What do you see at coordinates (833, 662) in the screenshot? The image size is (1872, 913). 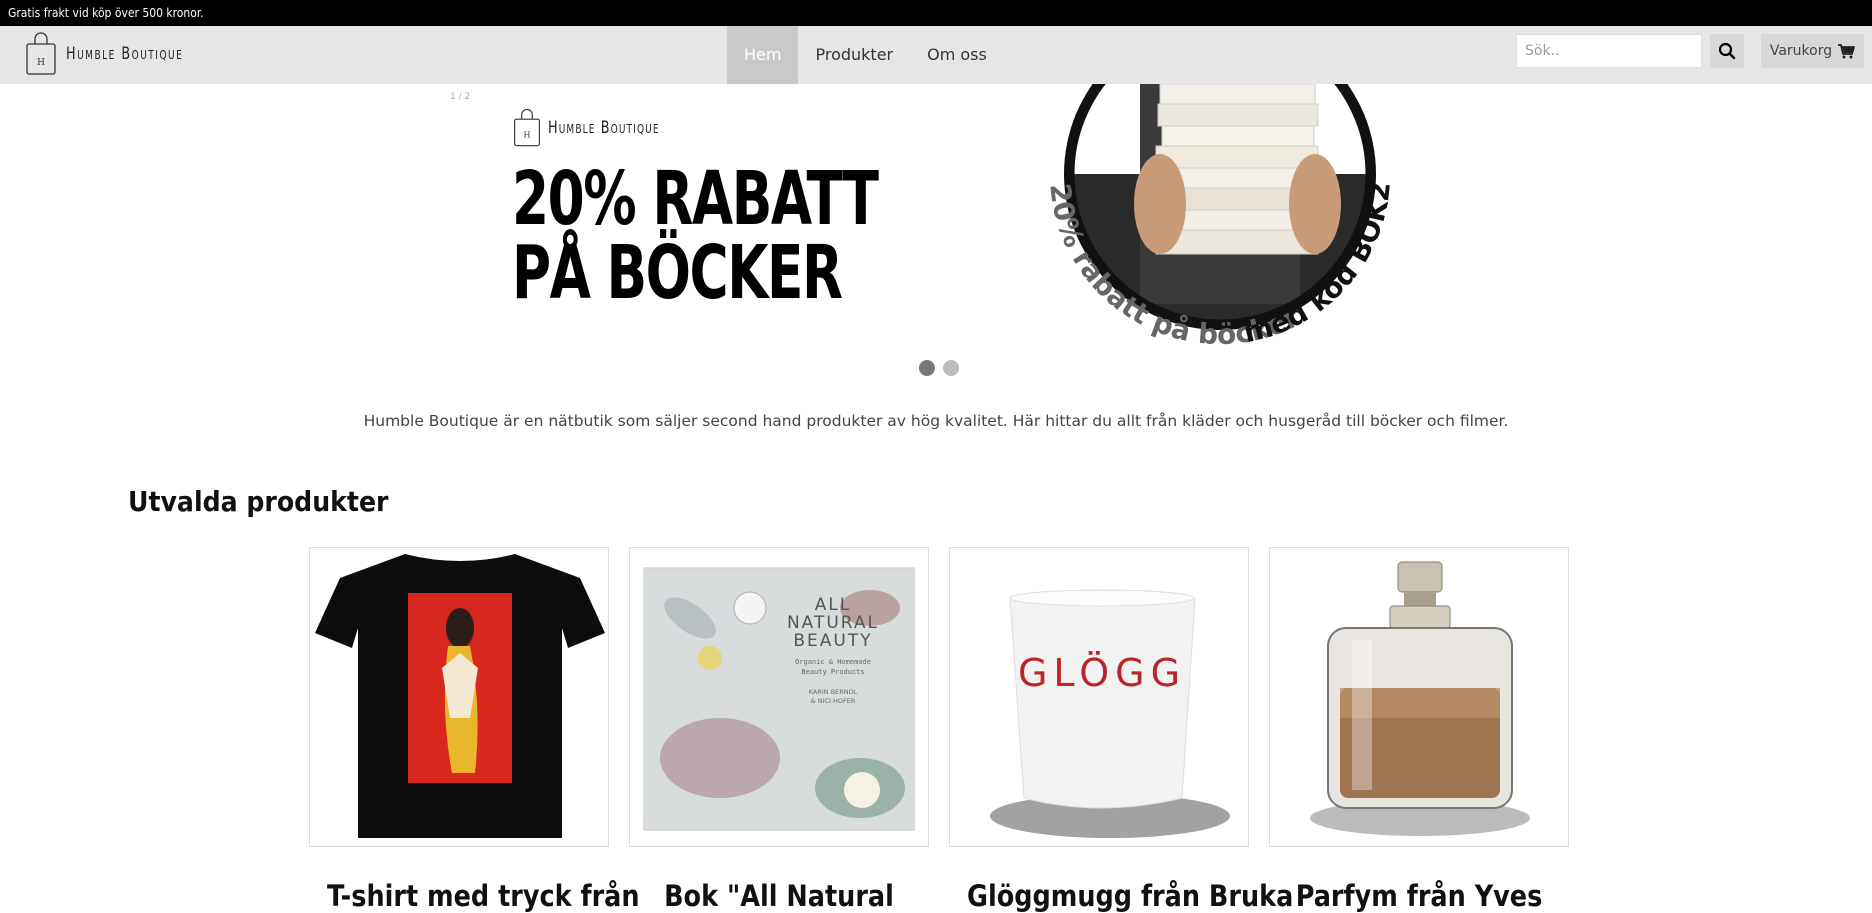 I see `book-cover-subtitle: Organic & Homemade` at bounding box center [833, 662].